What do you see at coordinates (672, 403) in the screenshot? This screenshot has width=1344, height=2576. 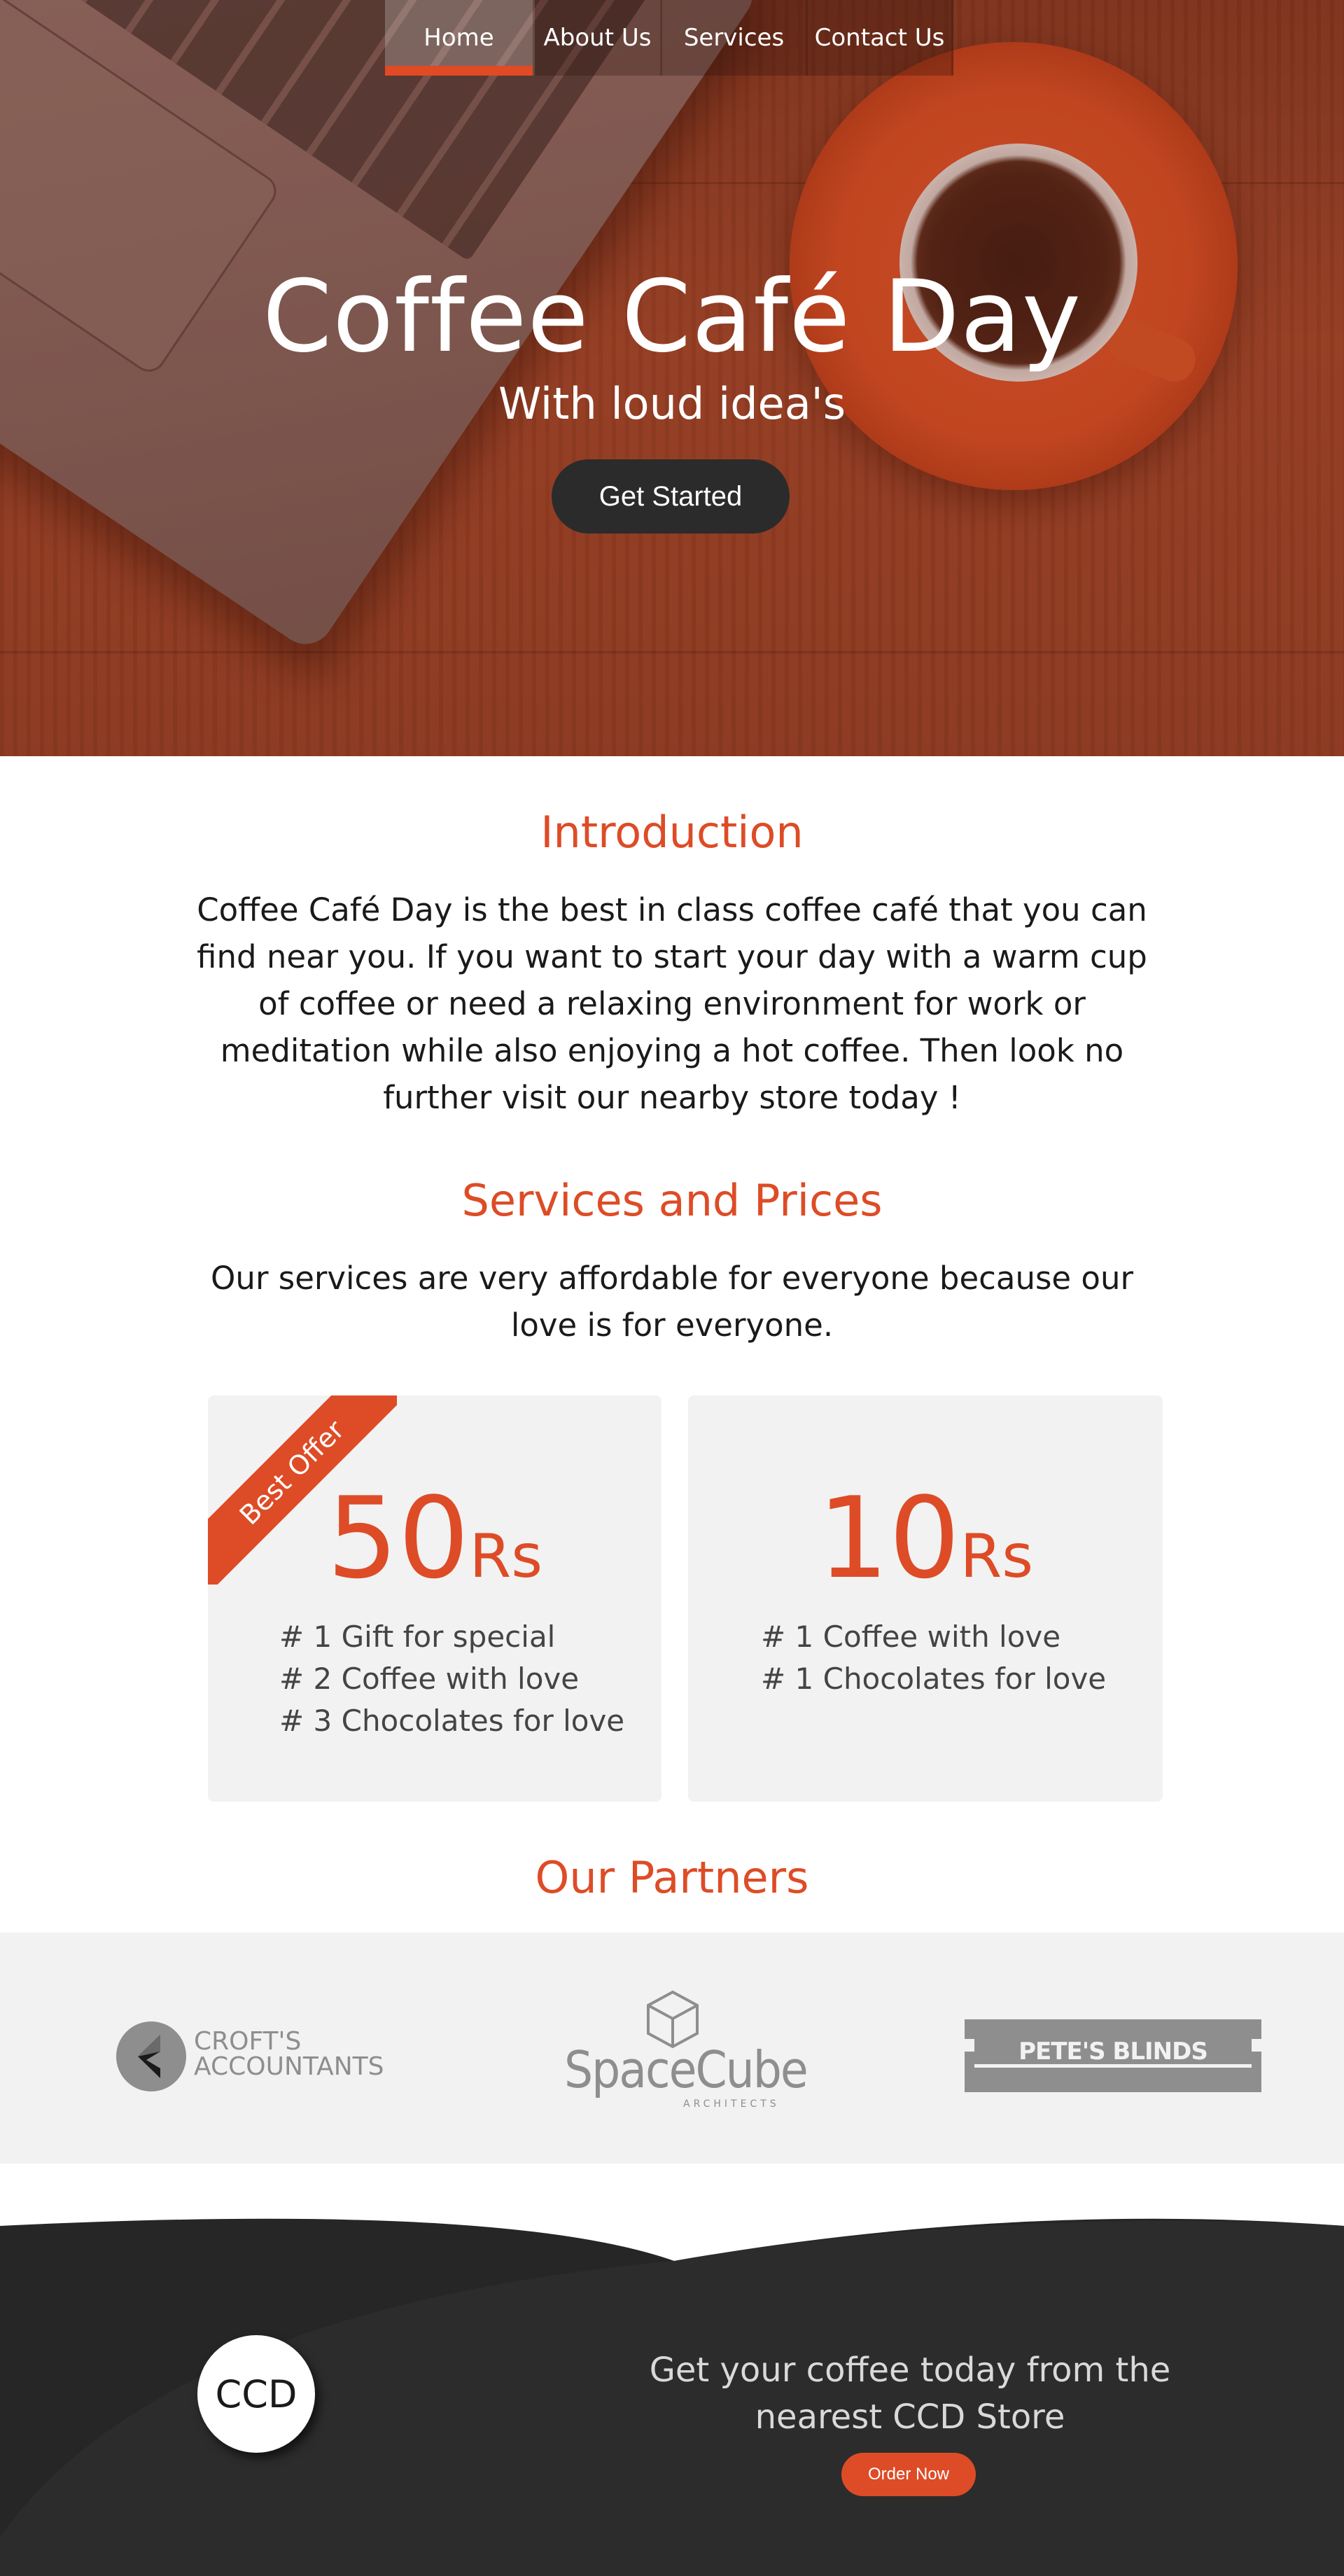 I see `hero-subtitle: With loud idea's` at bounding box center [672, 403].